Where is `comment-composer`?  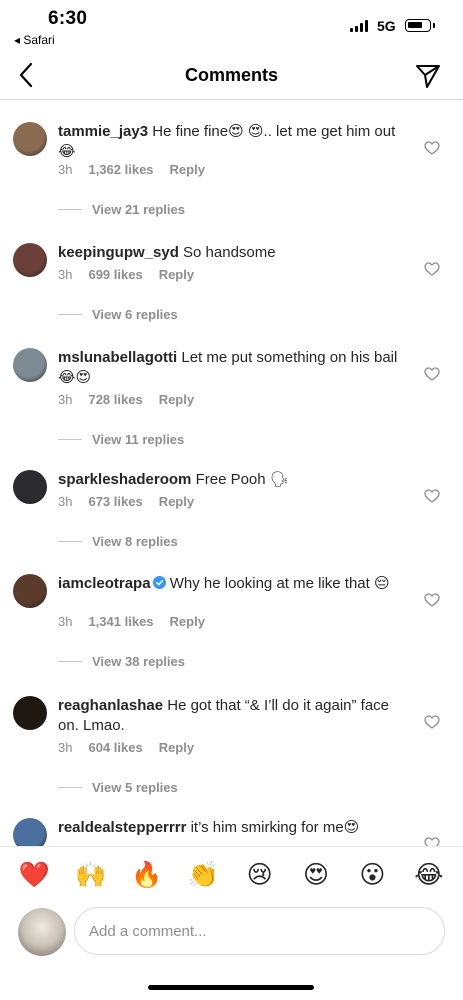
comment-composer is located at coordinates (231, 933).